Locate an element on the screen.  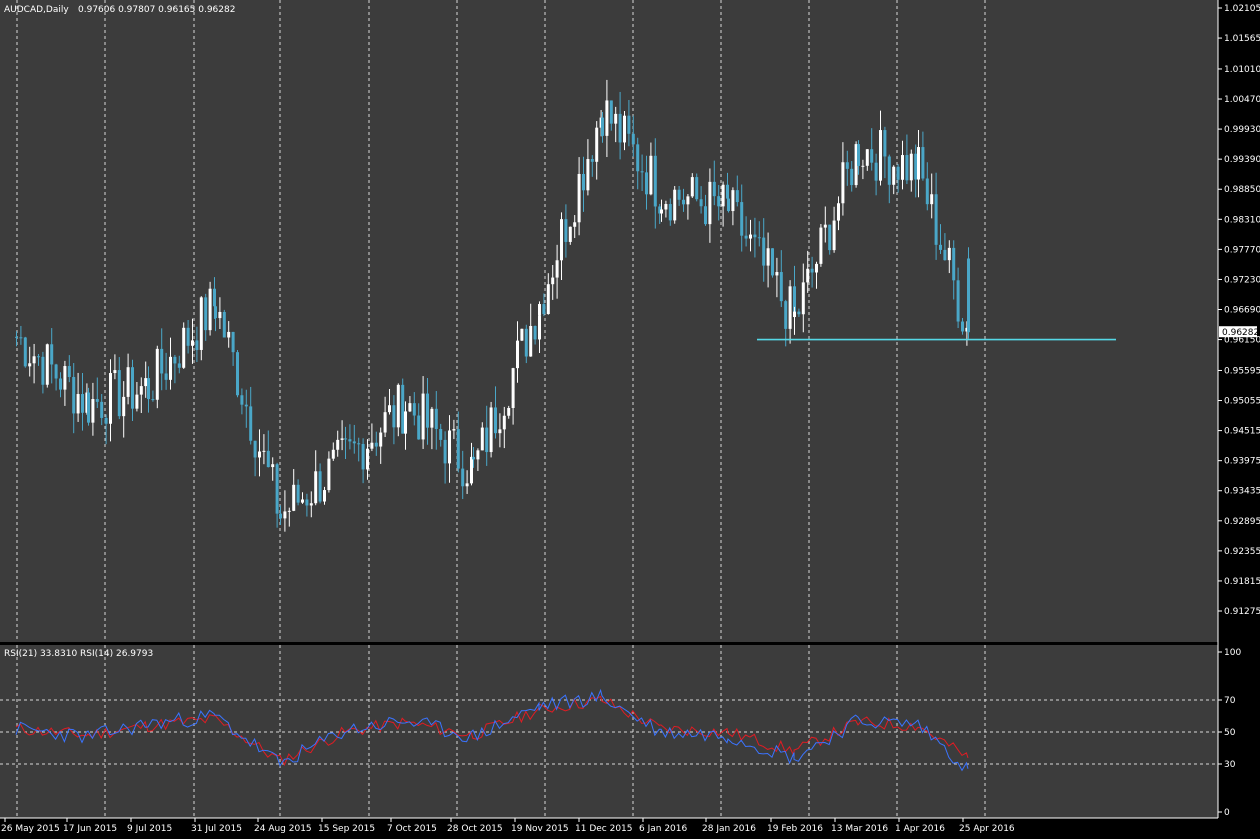
price-label-17: 0.92895 is located at coordinates (1242, 522).